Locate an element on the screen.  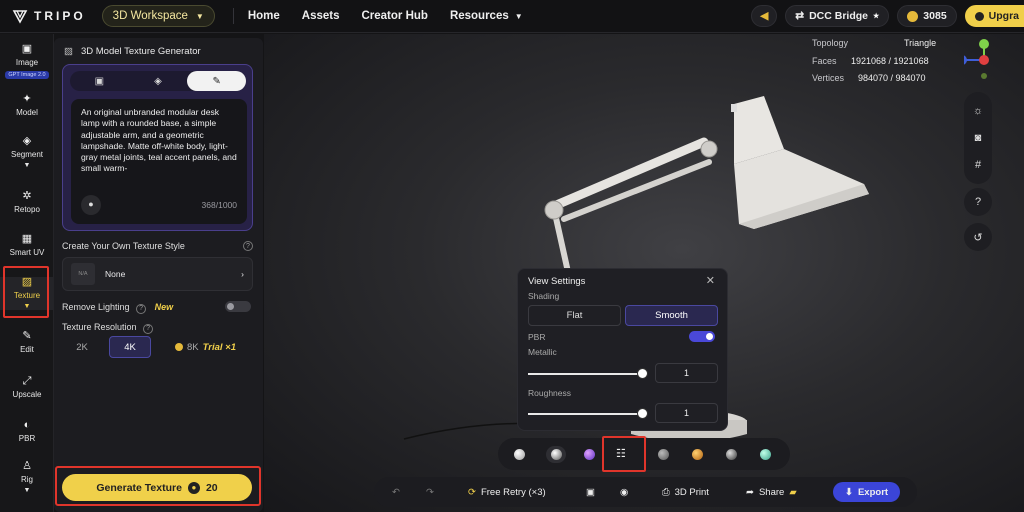
panel-title: 3D Model Texture Generator is located at coordinates (140, 51).